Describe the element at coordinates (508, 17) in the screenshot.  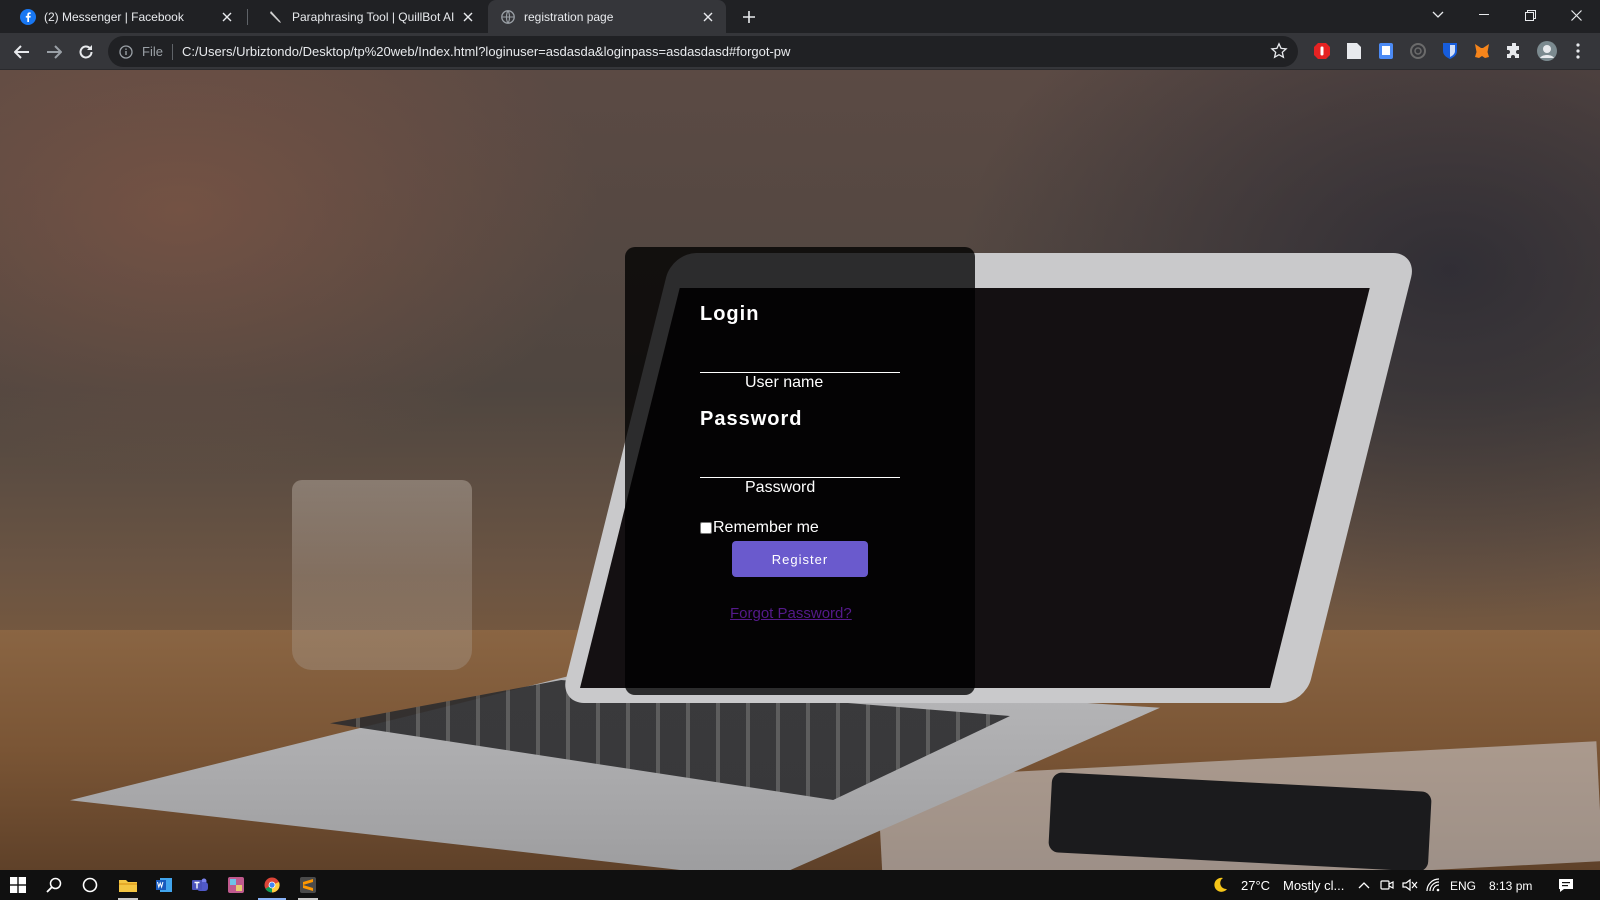
I see `globe-icon` at that location.